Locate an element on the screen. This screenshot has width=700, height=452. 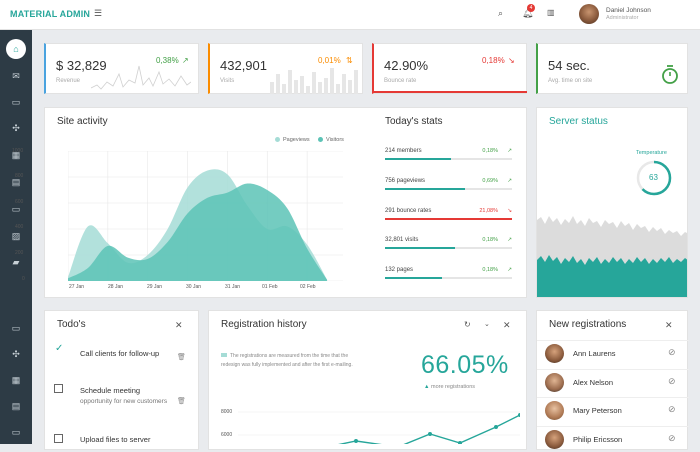
table-icon-2: ▦ is located at coordinates (16, 380).